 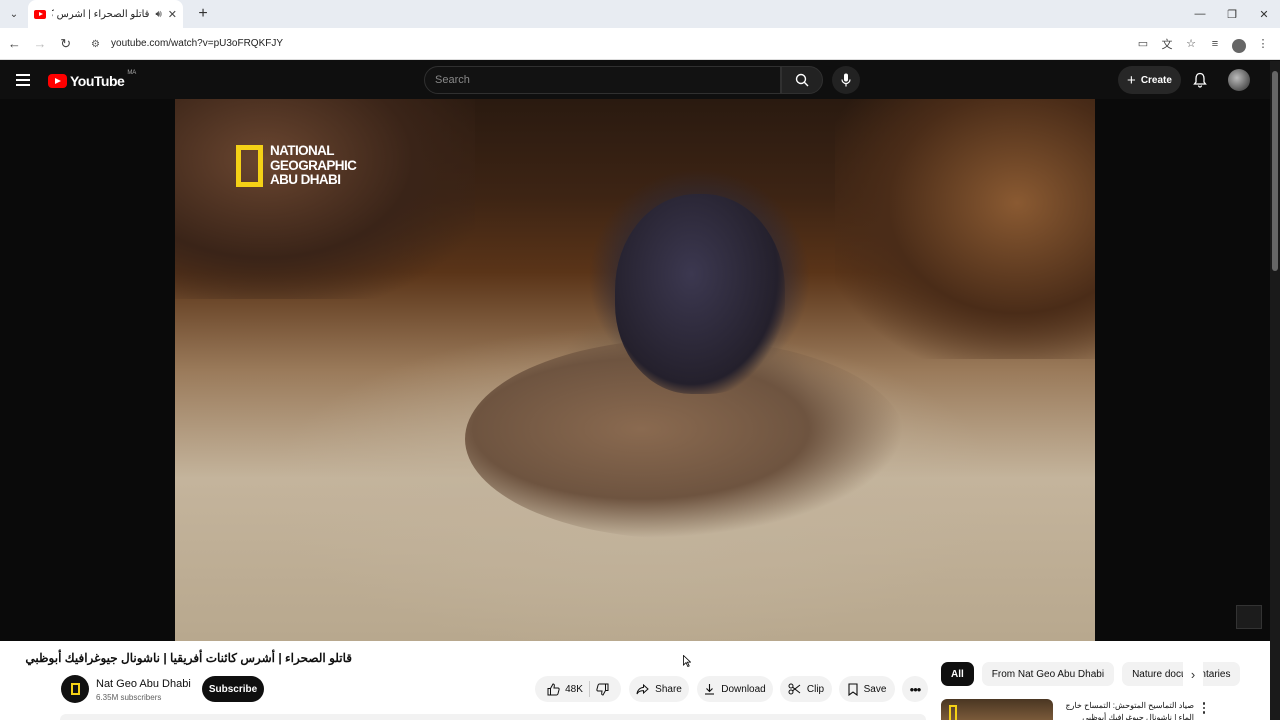 I want to click on menu-icon, so click(x=23, y=80).